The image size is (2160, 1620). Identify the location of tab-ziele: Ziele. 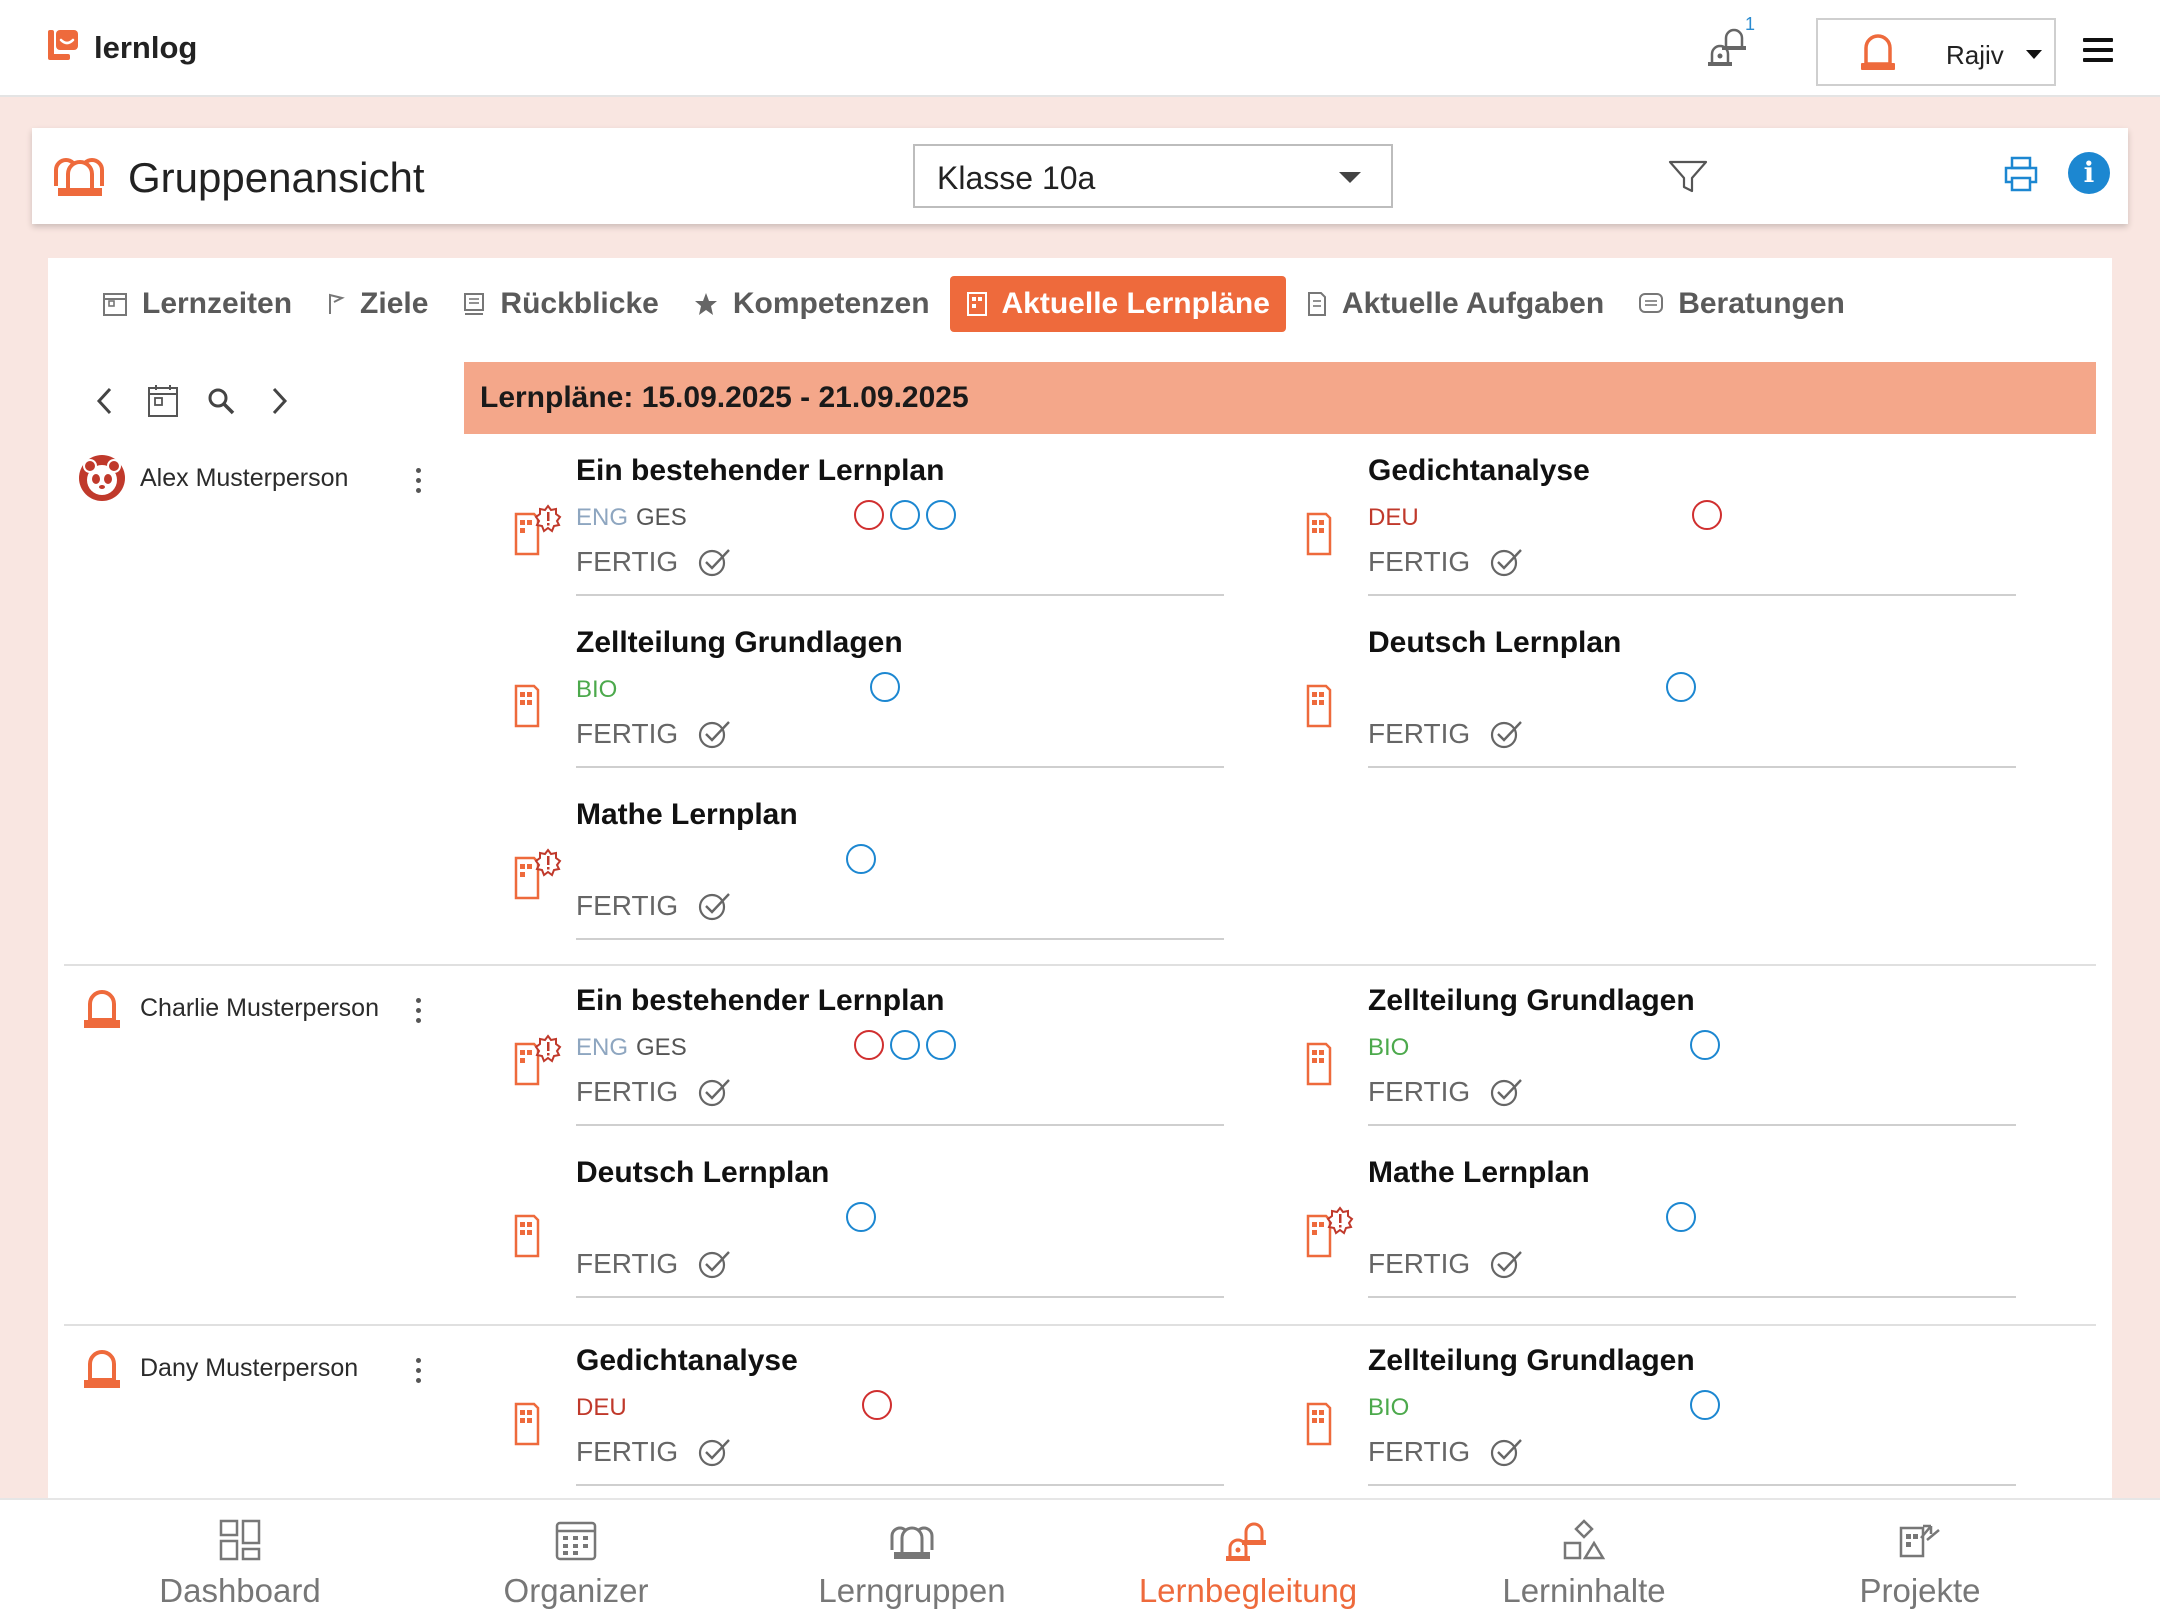
(377, 304).